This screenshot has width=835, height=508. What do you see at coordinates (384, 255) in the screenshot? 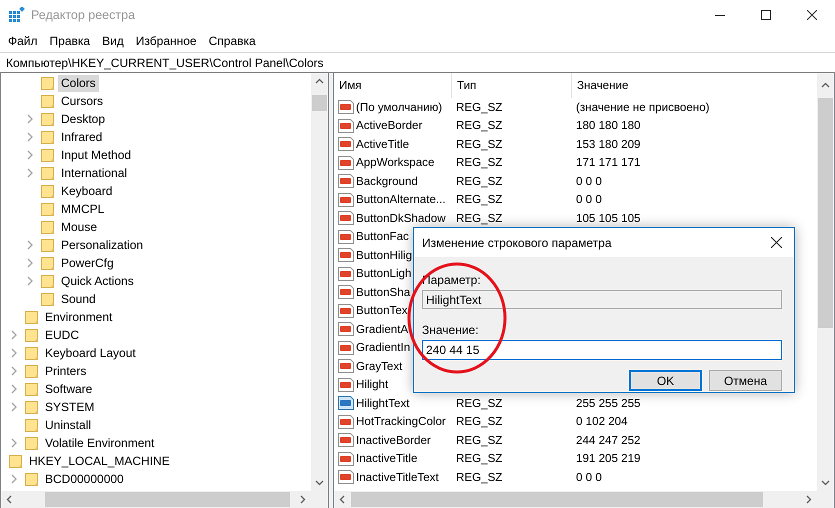
I see `value-name: ButtonHilig` at bounding box center [384, 255].